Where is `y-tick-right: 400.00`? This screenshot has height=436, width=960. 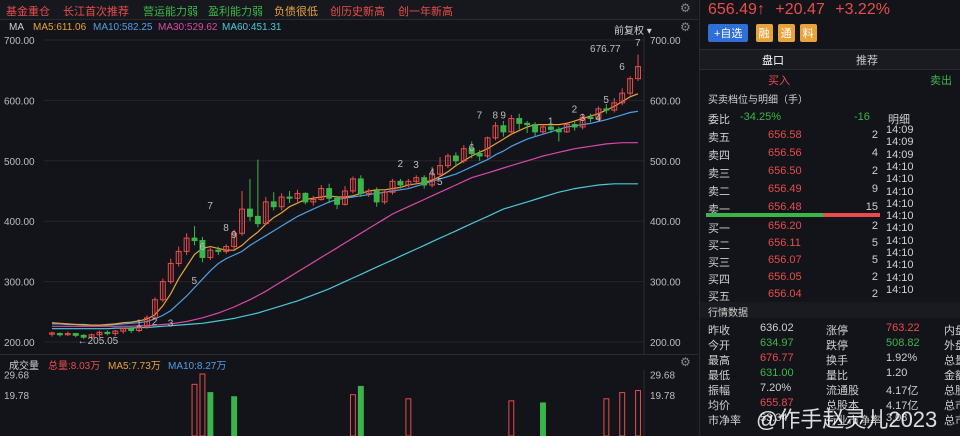 y-tick-right: 400.00 is located at coordinates (665, 222).